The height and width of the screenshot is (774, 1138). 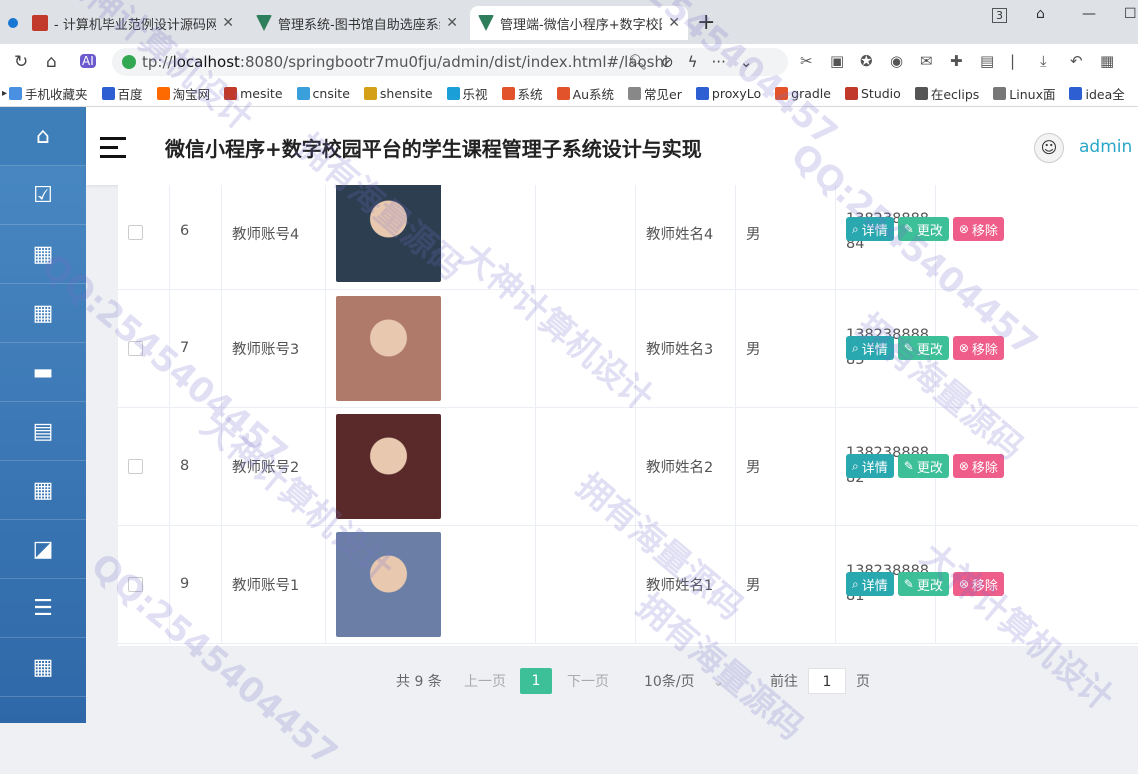 I want to click on clipboard-icon: ☑, so click(x=43, y=195).